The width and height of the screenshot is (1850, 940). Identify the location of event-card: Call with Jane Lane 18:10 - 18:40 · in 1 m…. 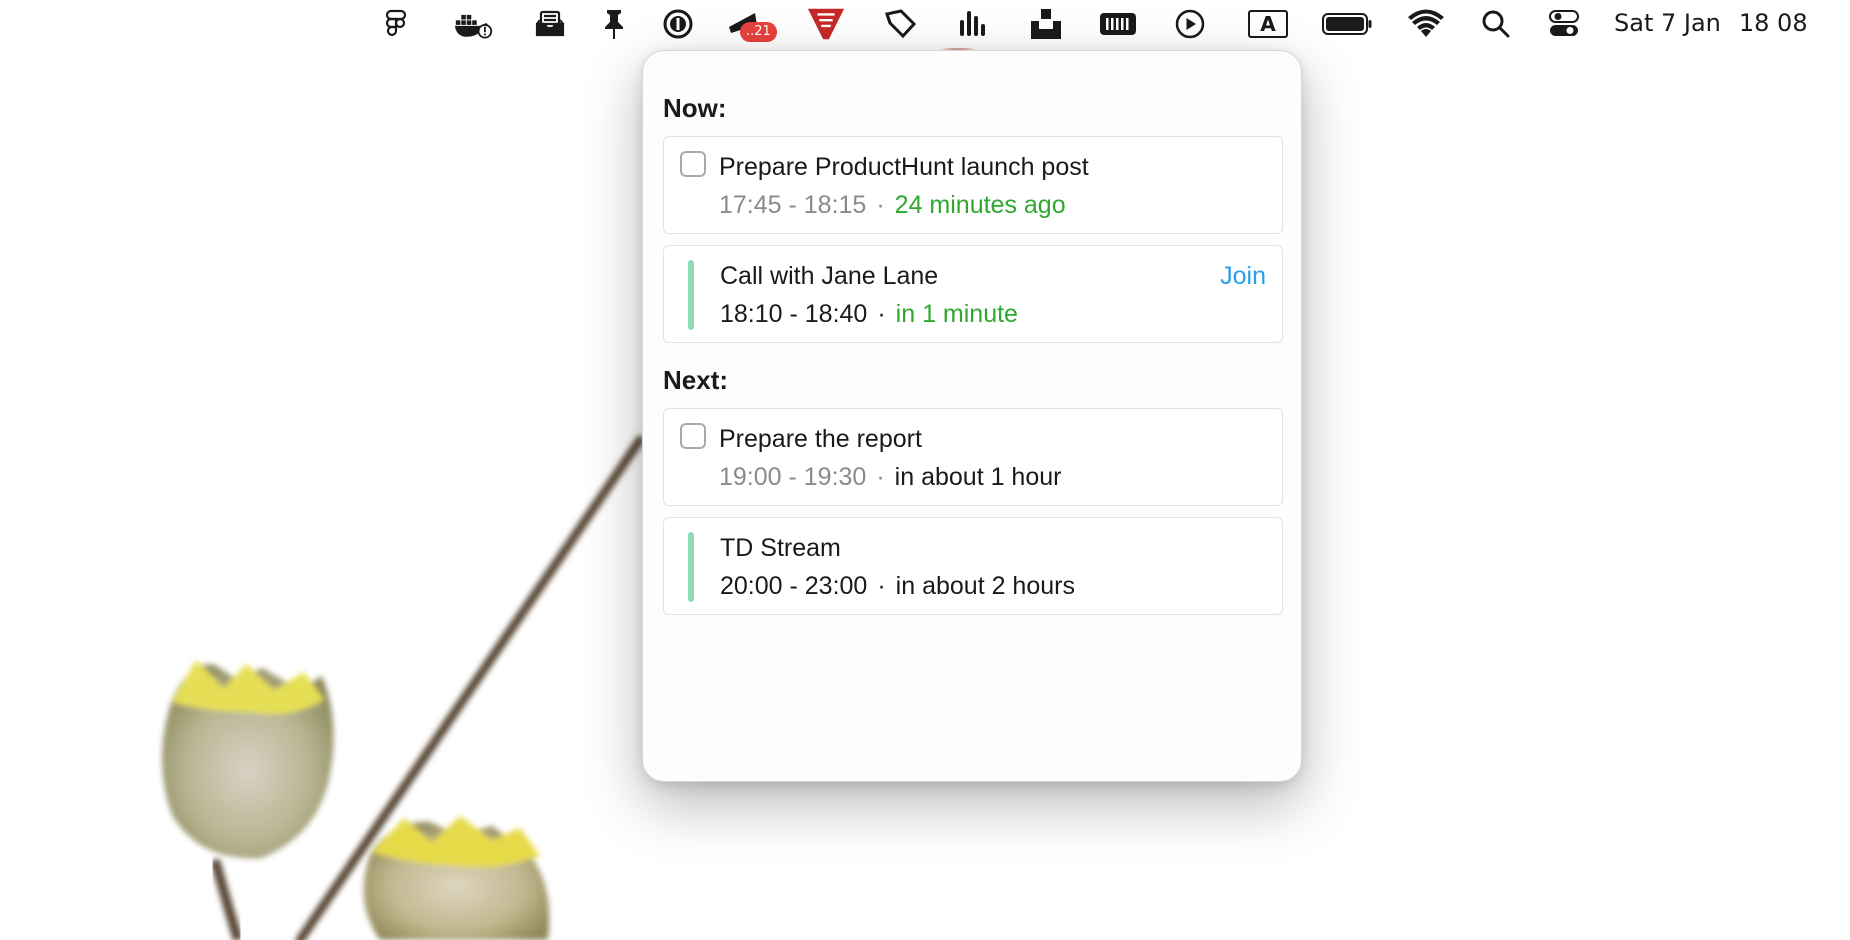
(973, 294).